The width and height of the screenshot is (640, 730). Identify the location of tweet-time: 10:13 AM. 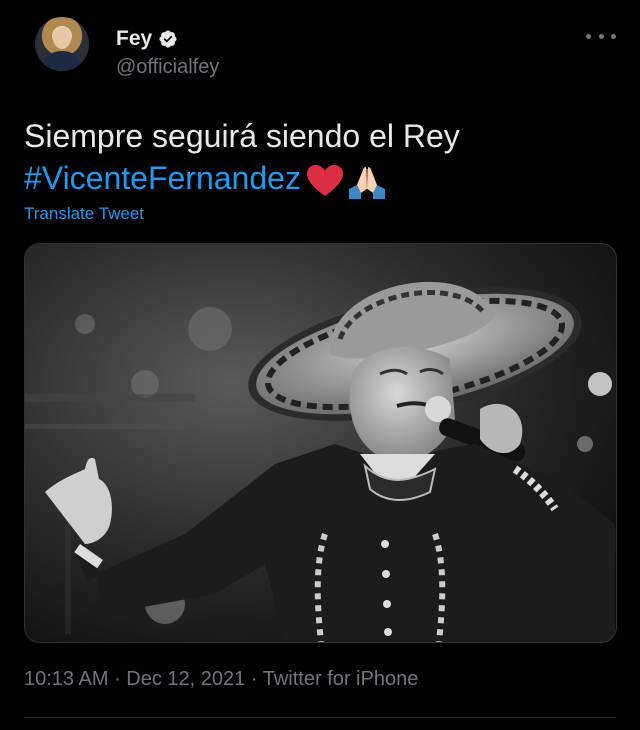
(66, 679).